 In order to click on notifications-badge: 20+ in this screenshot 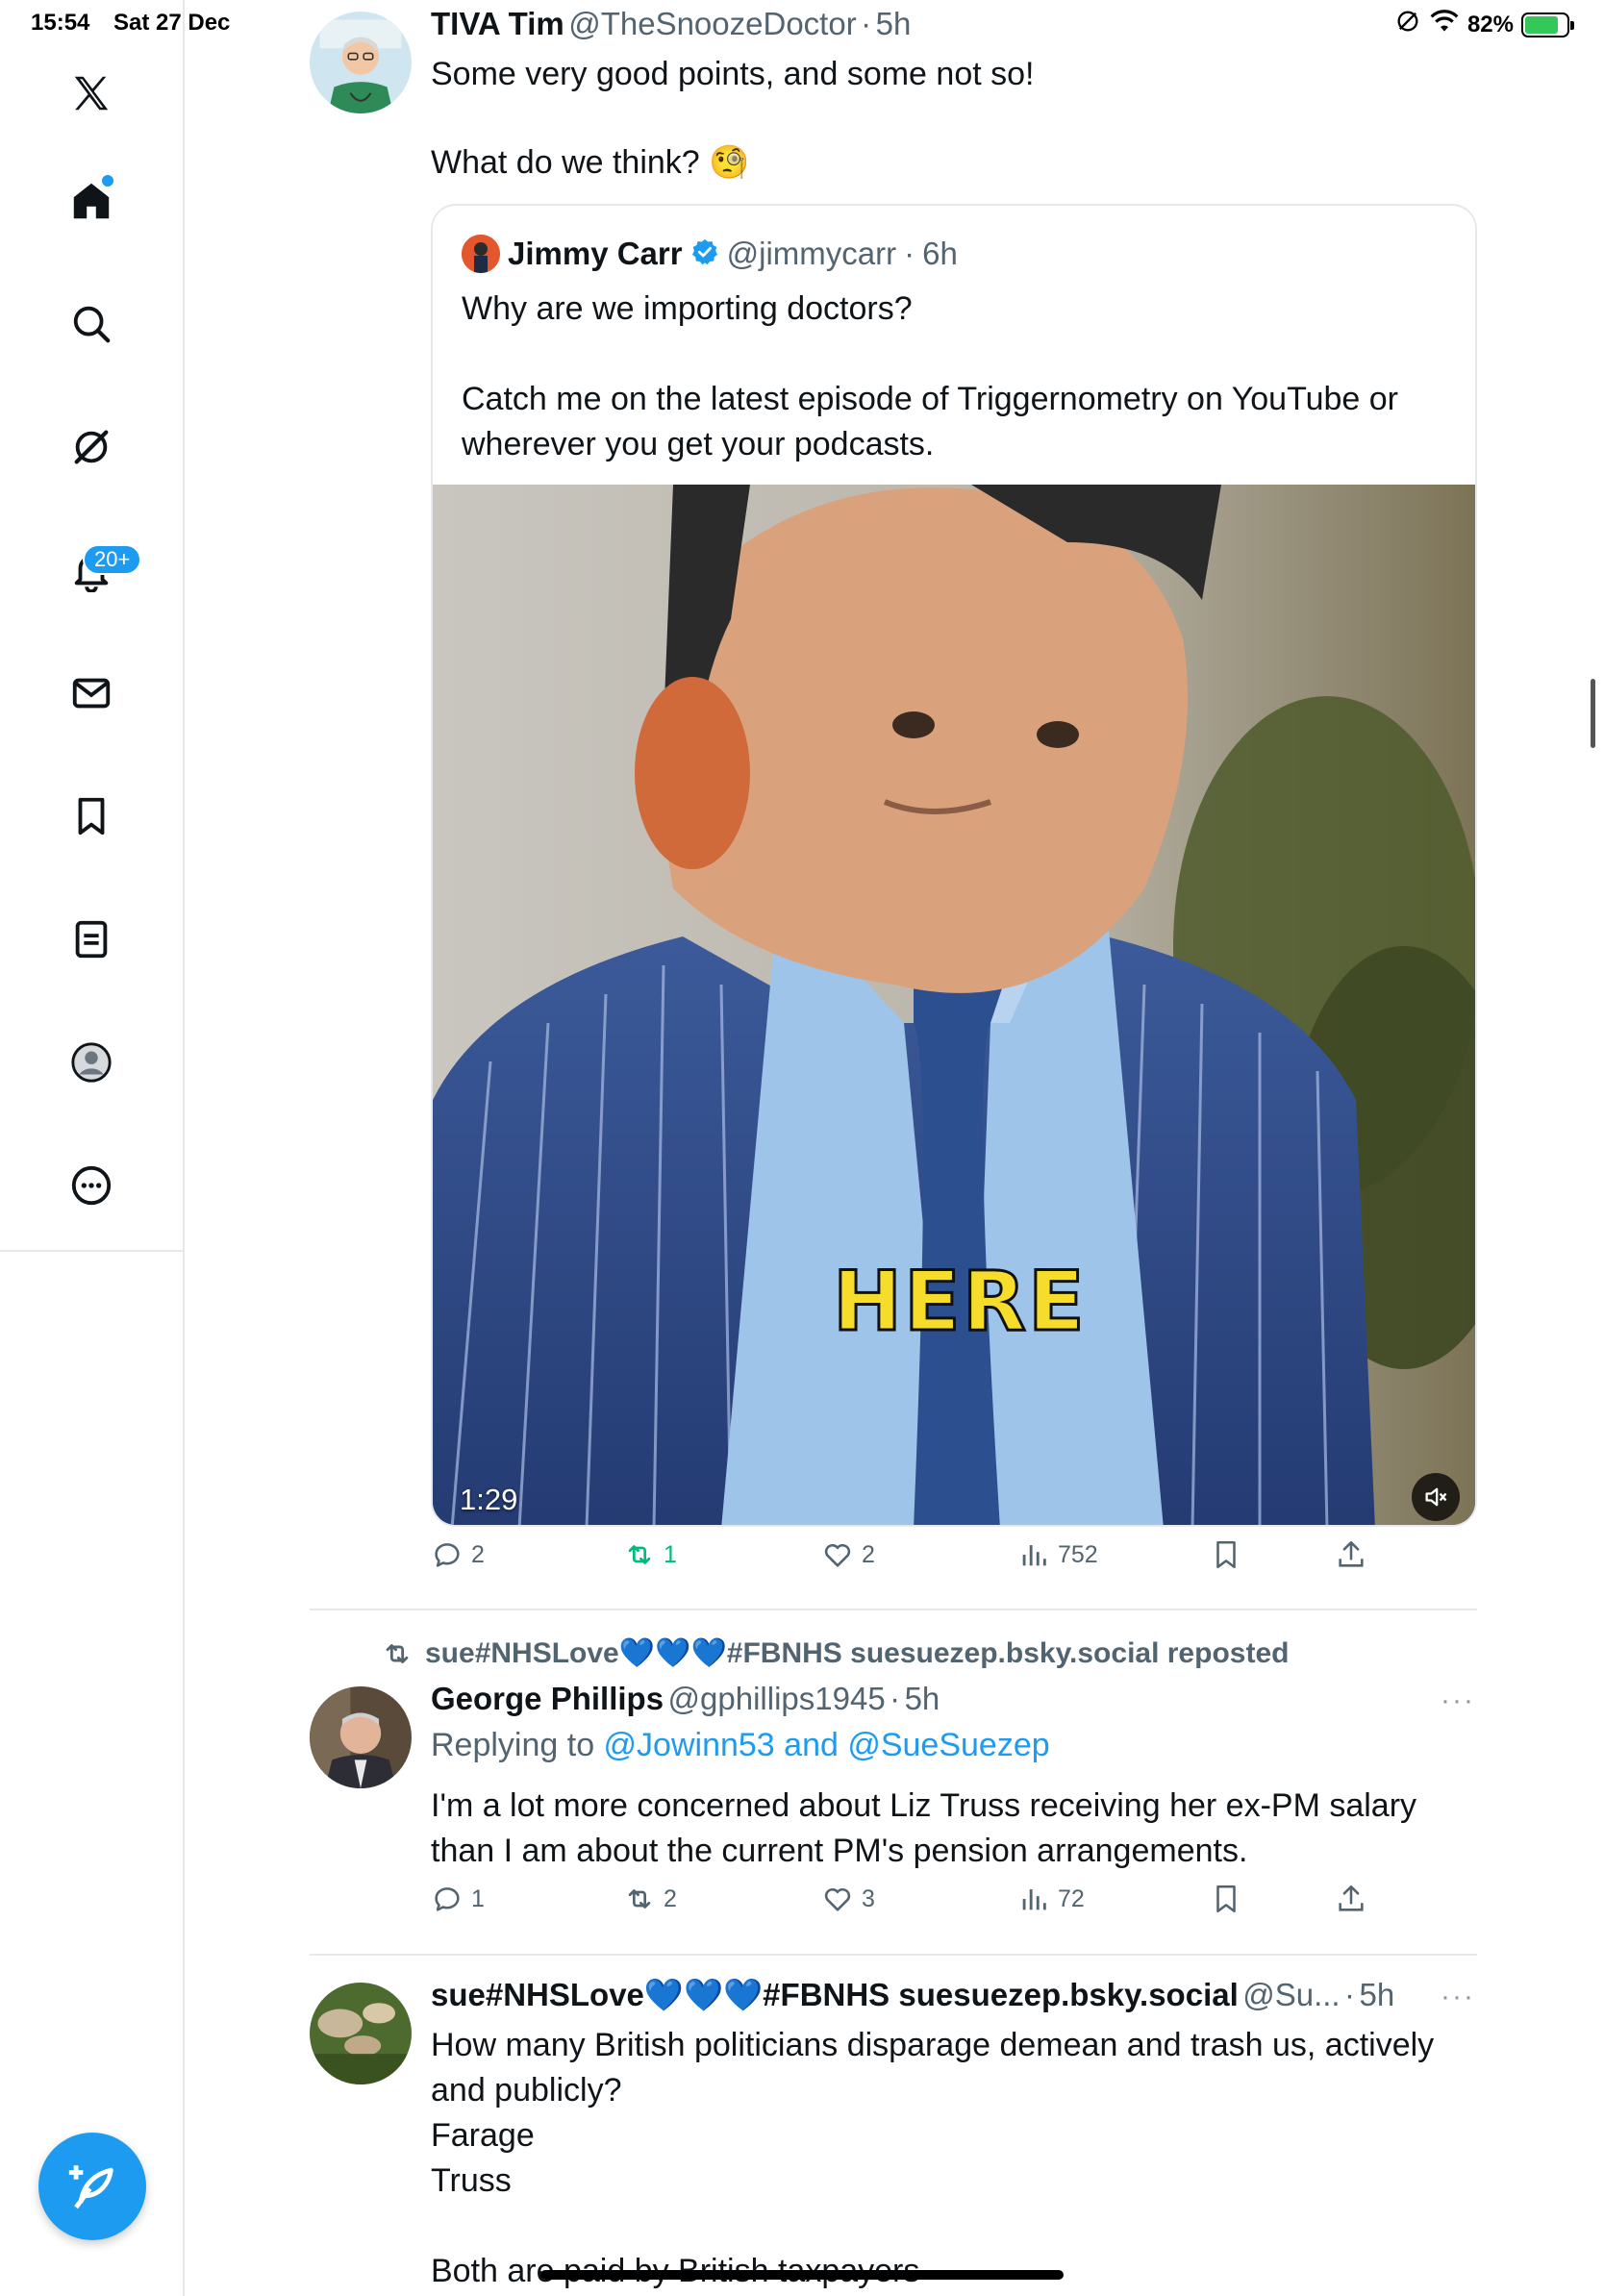, I will do `click(112, 559)`.